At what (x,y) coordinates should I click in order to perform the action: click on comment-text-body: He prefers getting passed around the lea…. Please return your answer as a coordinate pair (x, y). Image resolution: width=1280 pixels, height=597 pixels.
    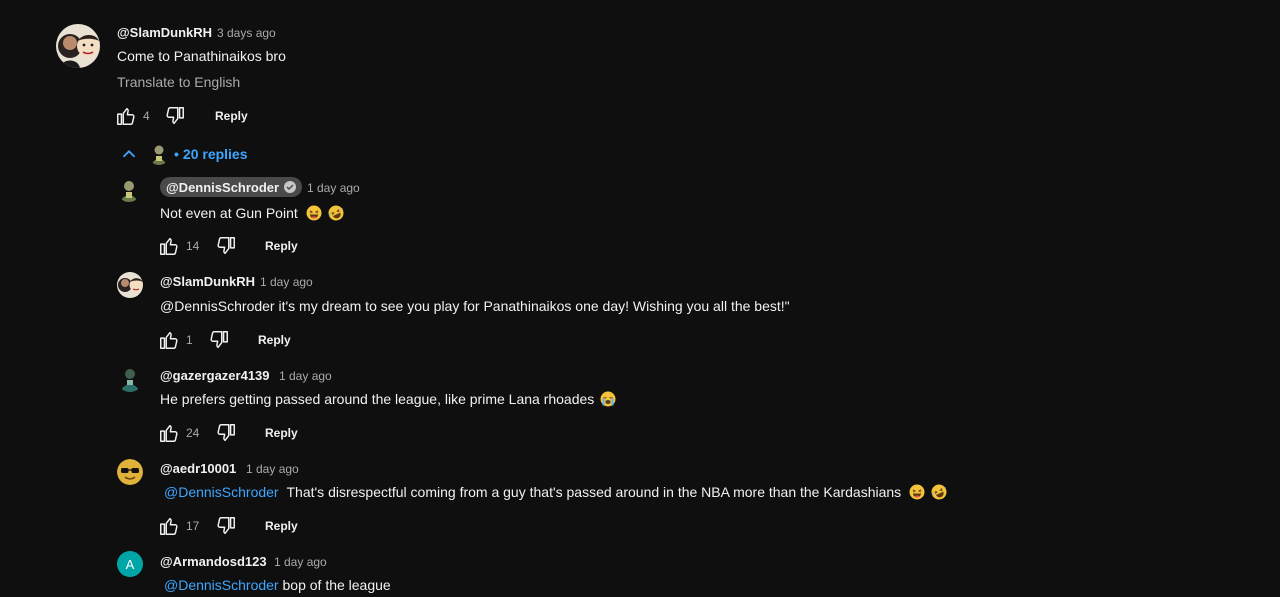
    Looking at the image, I should click on (377, 399).